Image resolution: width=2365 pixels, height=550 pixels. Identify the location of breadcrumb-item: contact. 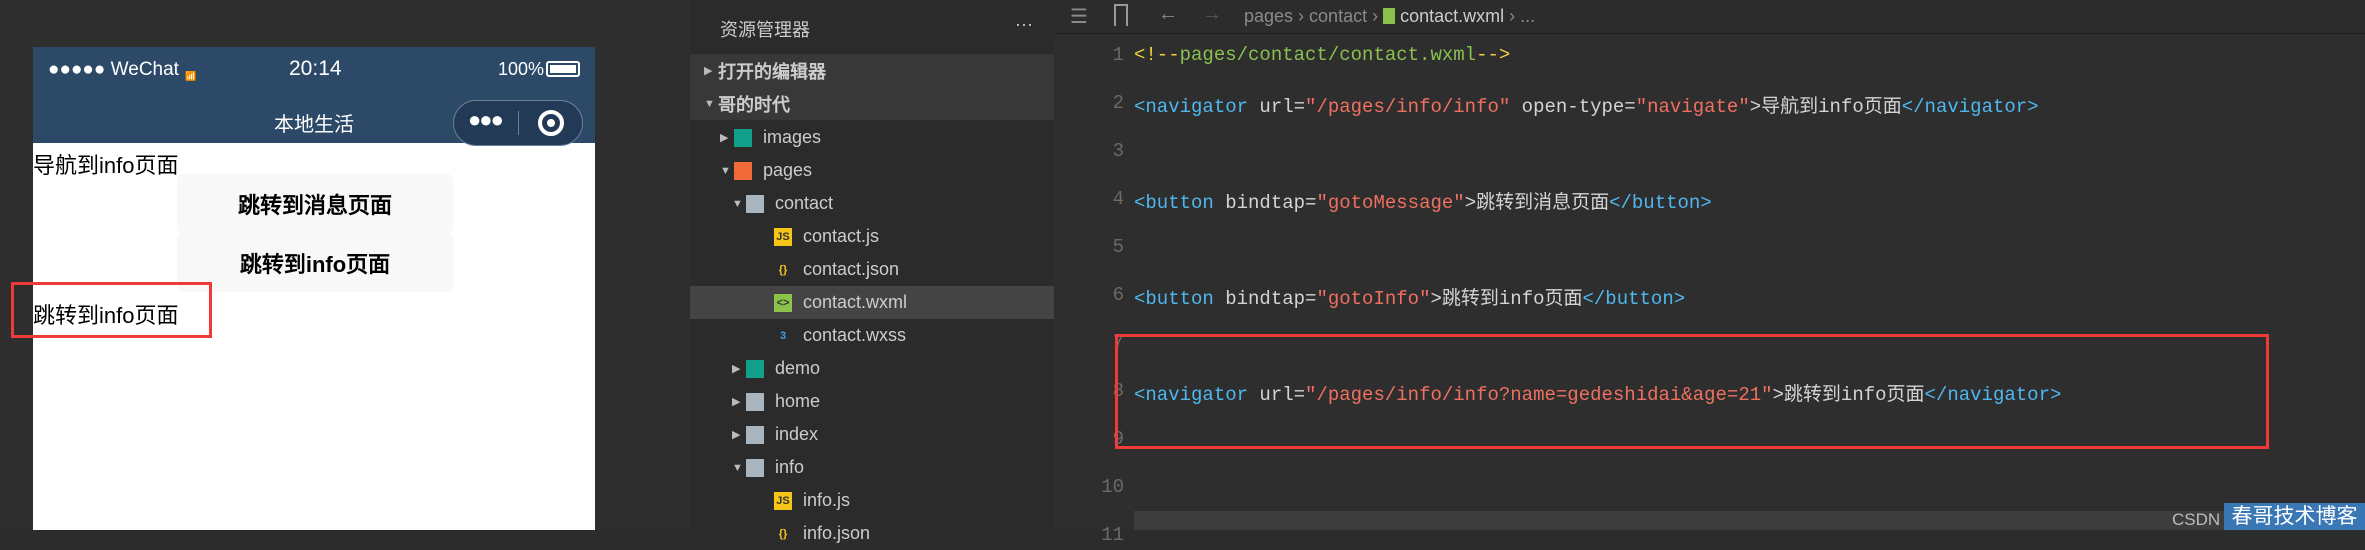
(1338, 16).